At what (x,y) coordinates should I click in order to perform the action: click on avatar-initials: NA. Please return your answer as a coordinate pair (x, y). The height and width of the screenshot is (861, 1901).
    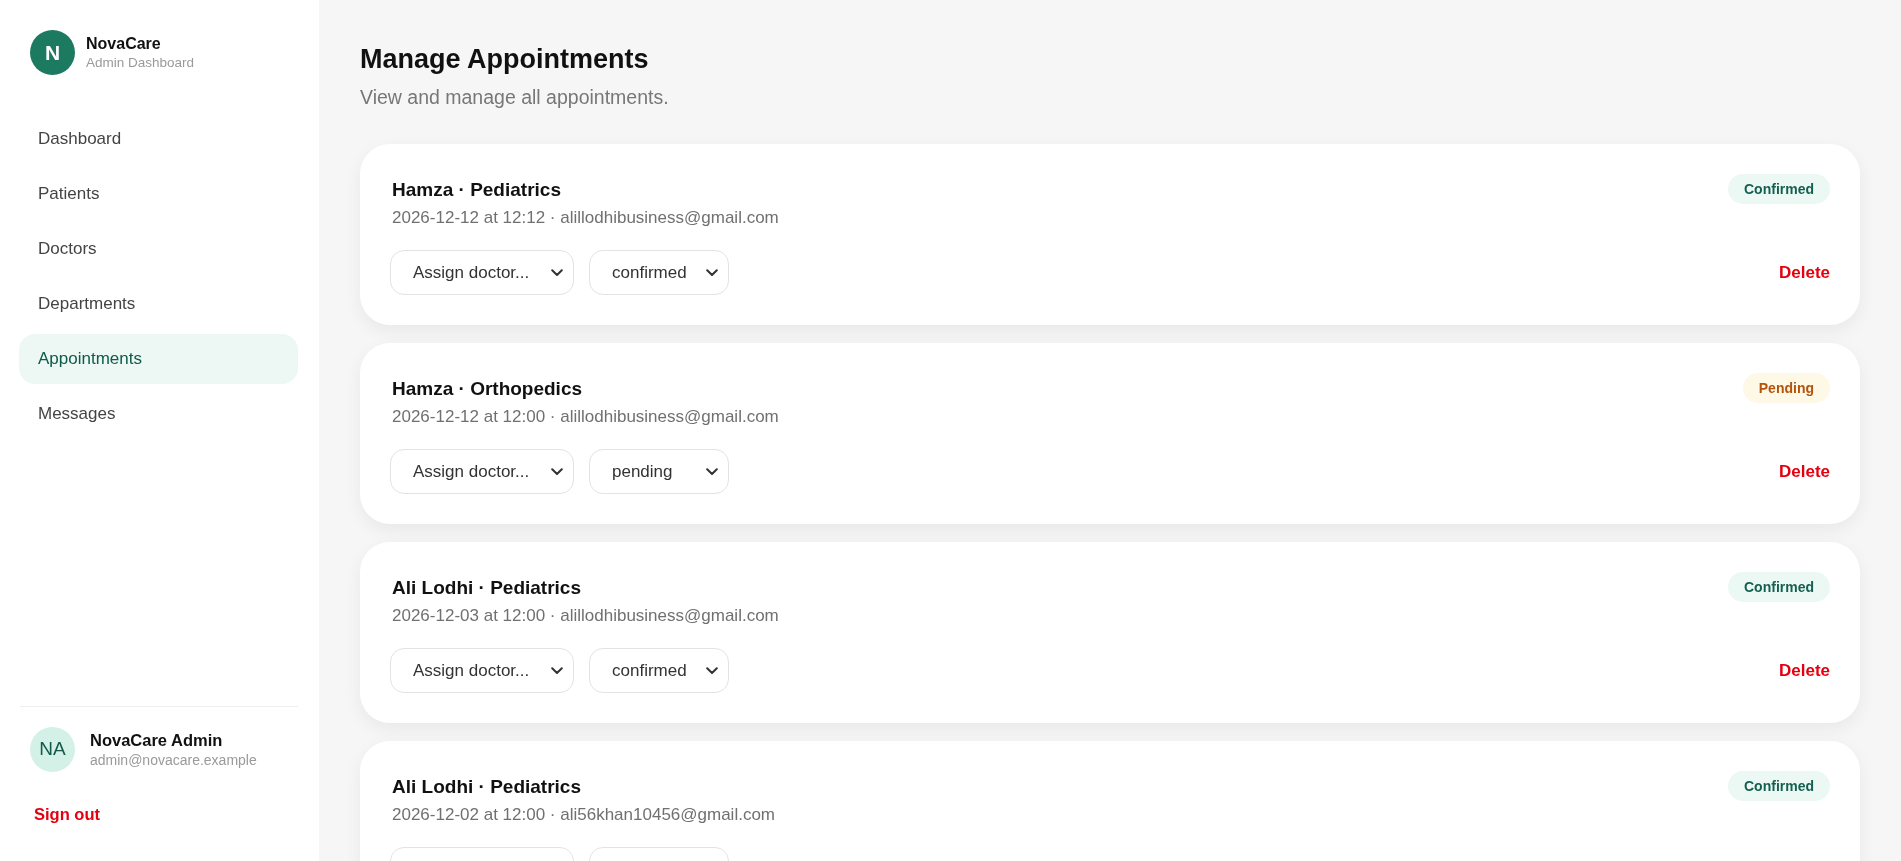
    Looking at the image, I should click on (52, 749).